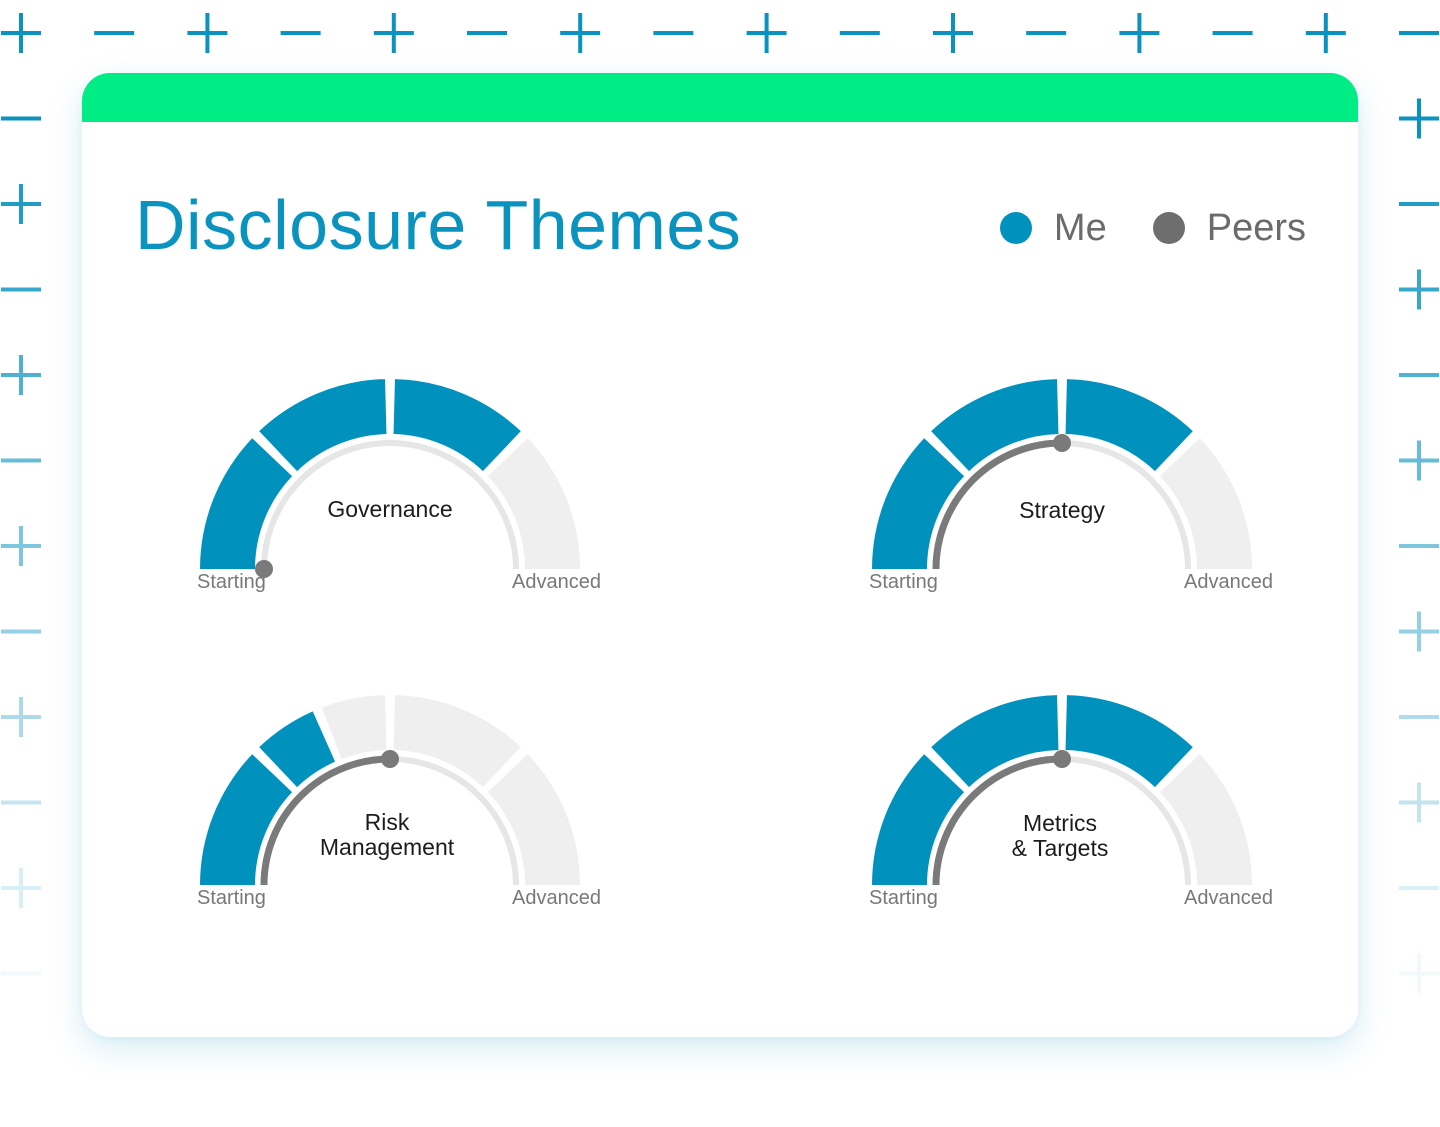 The image size is (1440, 1127). What do you see at coordinates (390, 509) in the screenshot?
I see `gauge-title: Governance` at bounding box center [390, 509].